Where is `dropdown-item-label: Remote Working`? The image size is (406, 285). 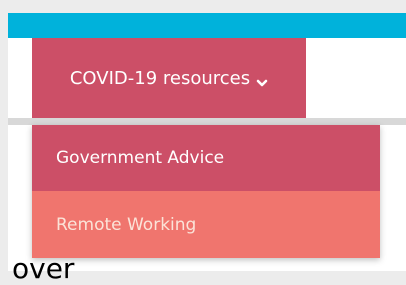
dropdown-item-label: Remote Working is located at coordinates (126, 224).